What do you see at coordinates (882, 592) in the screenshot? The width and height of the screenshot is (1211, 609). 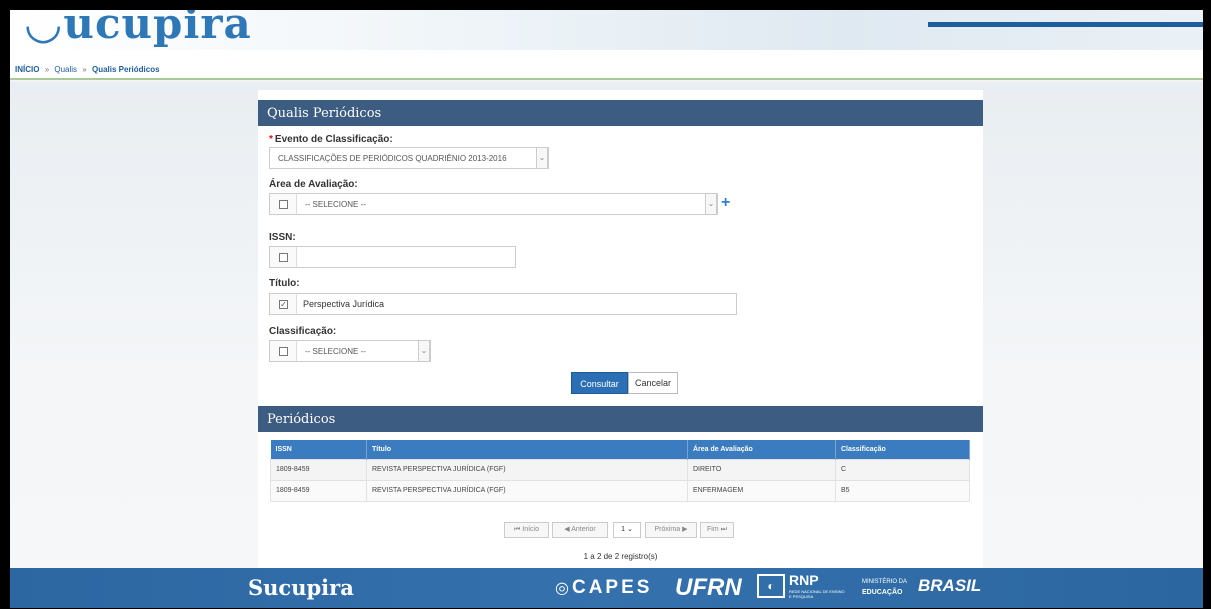 I see `footer-educacao-label: EDUCAÇÃO` at bounding box center [882, 592].